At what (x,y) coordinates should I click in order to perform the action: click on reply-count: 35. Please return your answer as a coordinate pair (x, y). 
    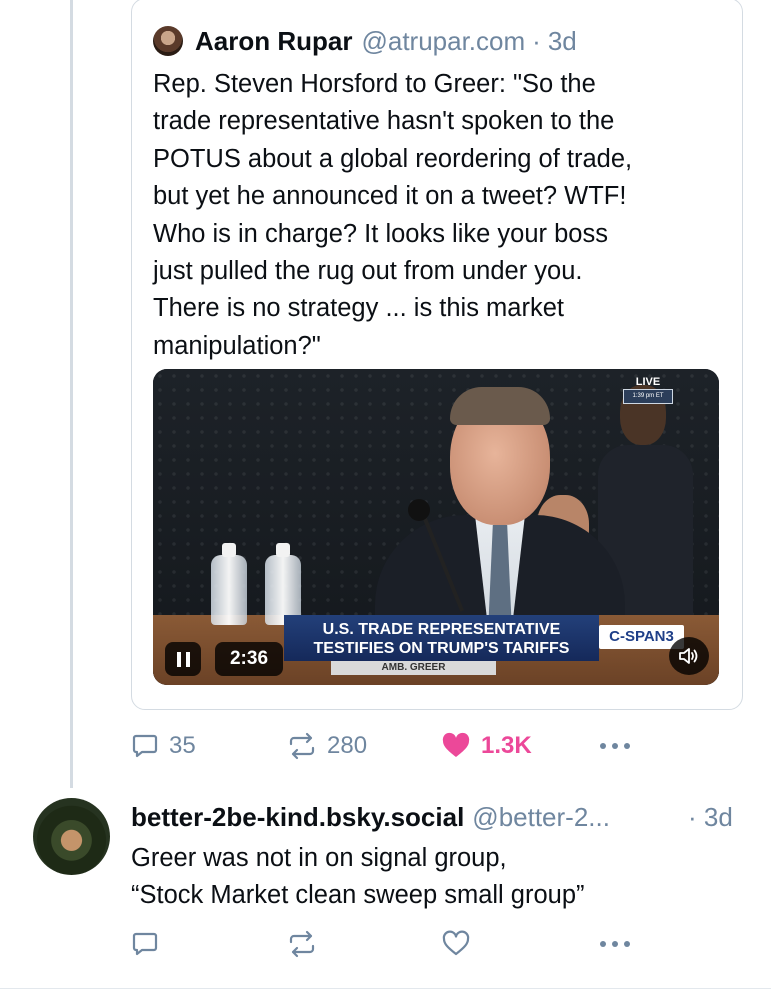
    Looking at the image, I should click on (182, 745).